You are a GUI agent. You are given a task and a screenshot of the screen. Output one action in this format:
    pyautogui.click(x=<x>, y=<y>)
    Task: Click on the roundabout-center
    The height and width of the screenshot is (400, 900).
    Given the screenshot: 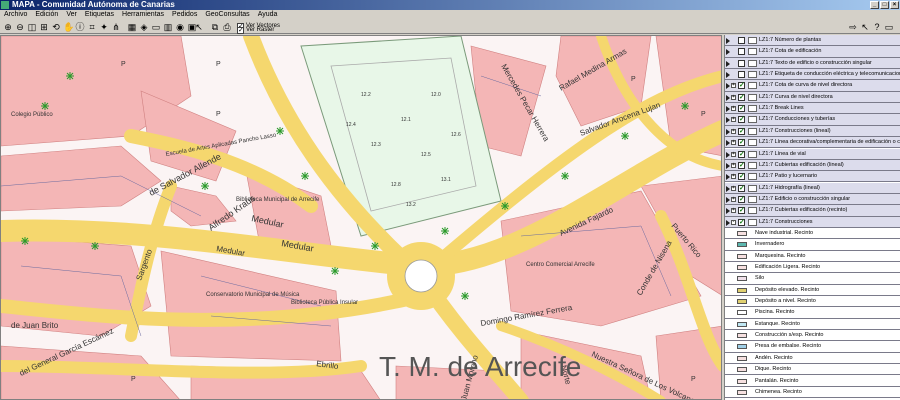 What is the action you would take?
    pyautogui.click(x=421, y=276)
    